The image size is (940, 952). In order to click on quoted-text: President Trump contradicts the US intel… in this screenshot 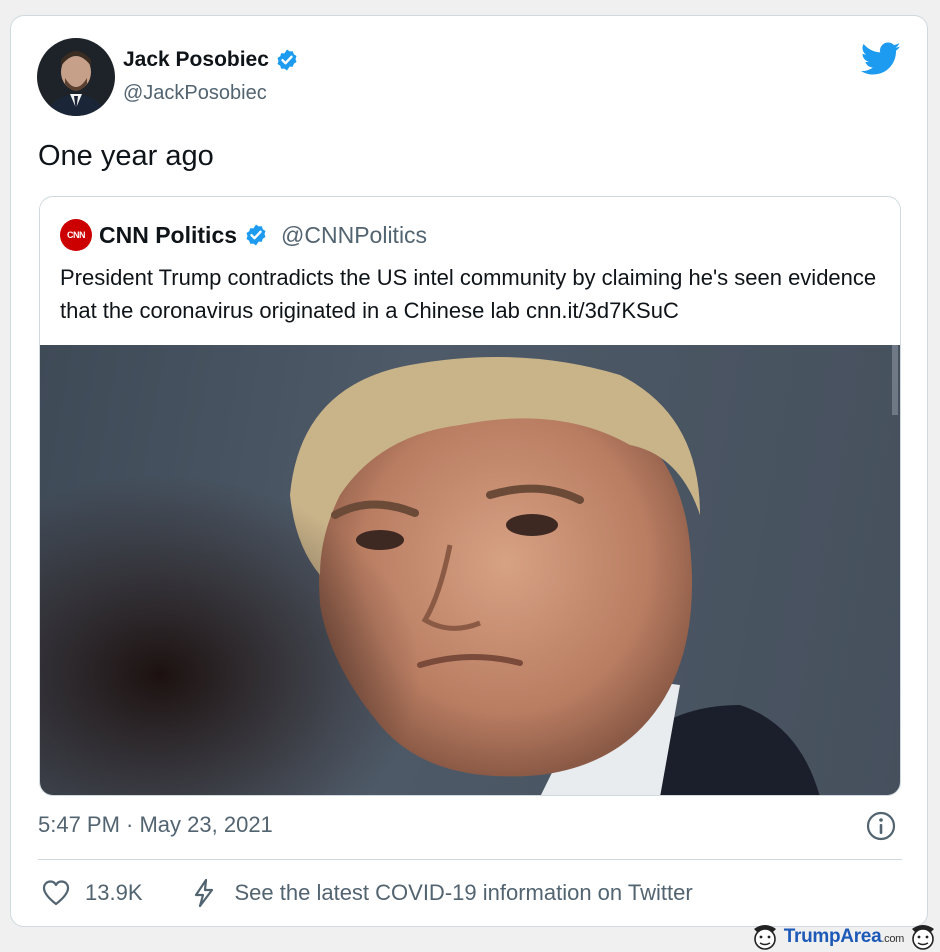, I will do `click(468, 294)`.